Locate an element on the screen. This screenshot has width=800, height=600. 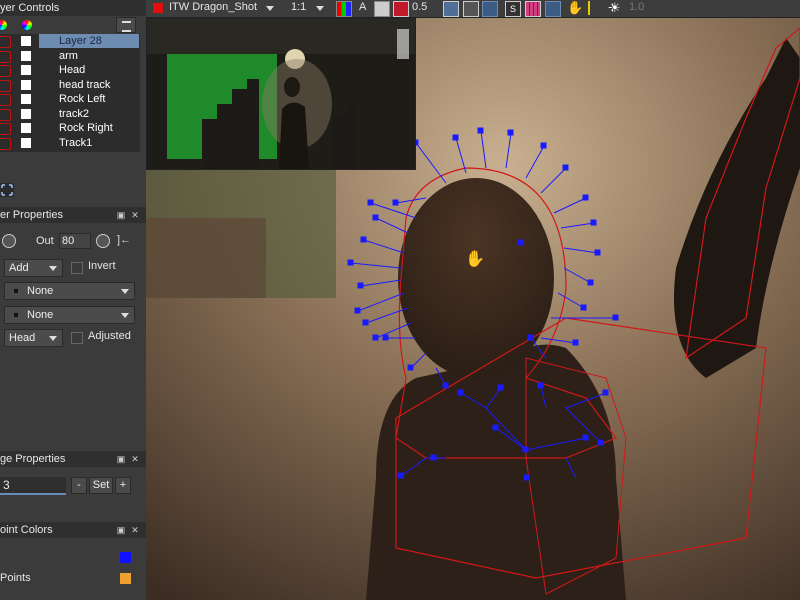
mask-icon is located at coordinates (401, 9).